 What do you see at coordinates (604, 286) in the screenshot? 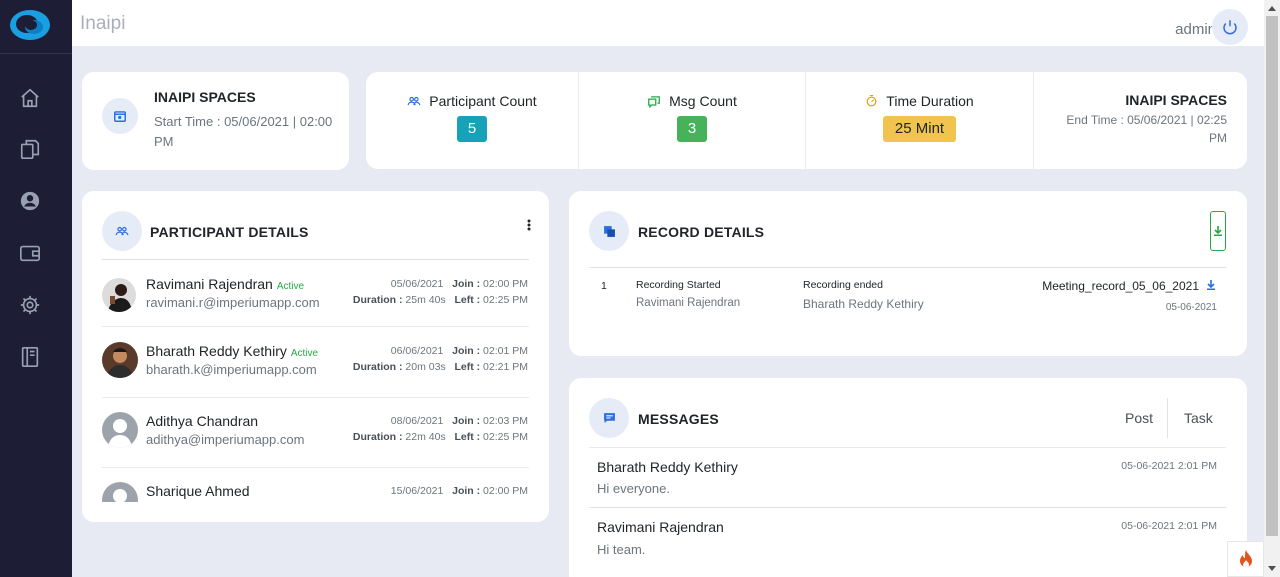
I see `record-index: 1` at bounding box center [604, 286].